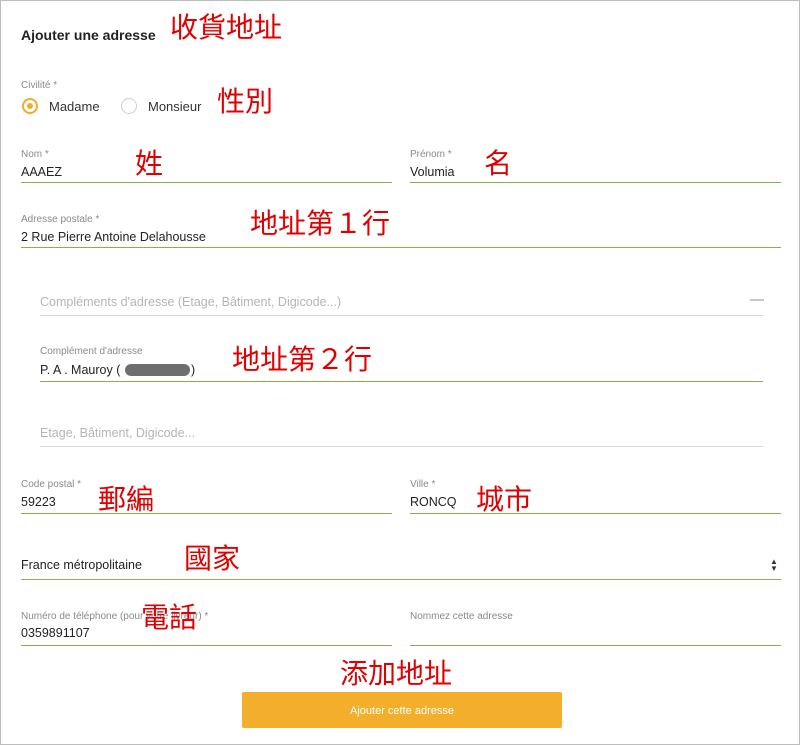 Image resolution: width=800 pixels, height=745 pixels. Describe the element at coordinates (401, 247) in the screenshot. I see `address-underline` at that location.